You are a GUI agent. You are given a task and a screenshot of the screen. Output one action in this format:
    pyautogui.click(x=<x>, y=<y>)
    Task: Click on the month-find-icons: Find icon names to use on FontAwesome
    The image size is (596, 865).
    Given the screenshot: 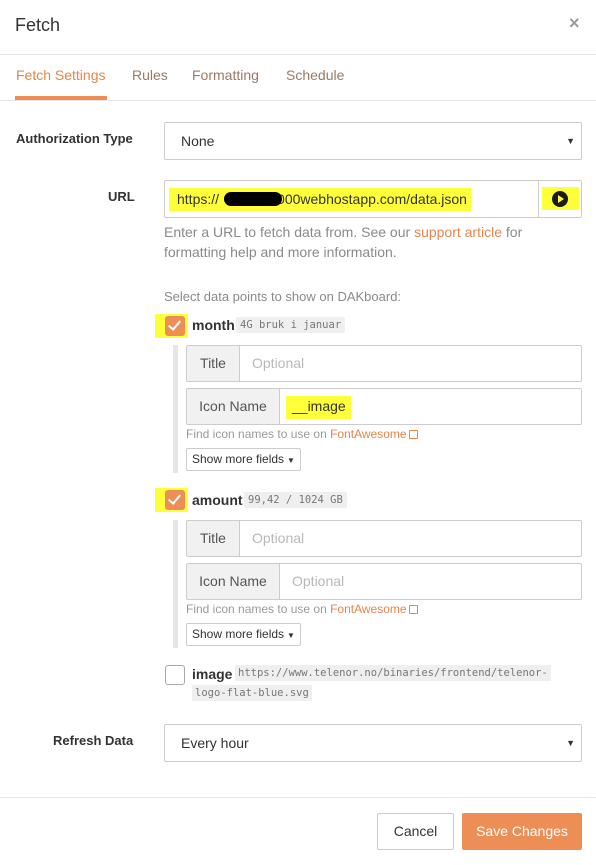 What is the action you would take?
    pyautogui.click(x=302, y=434)
    